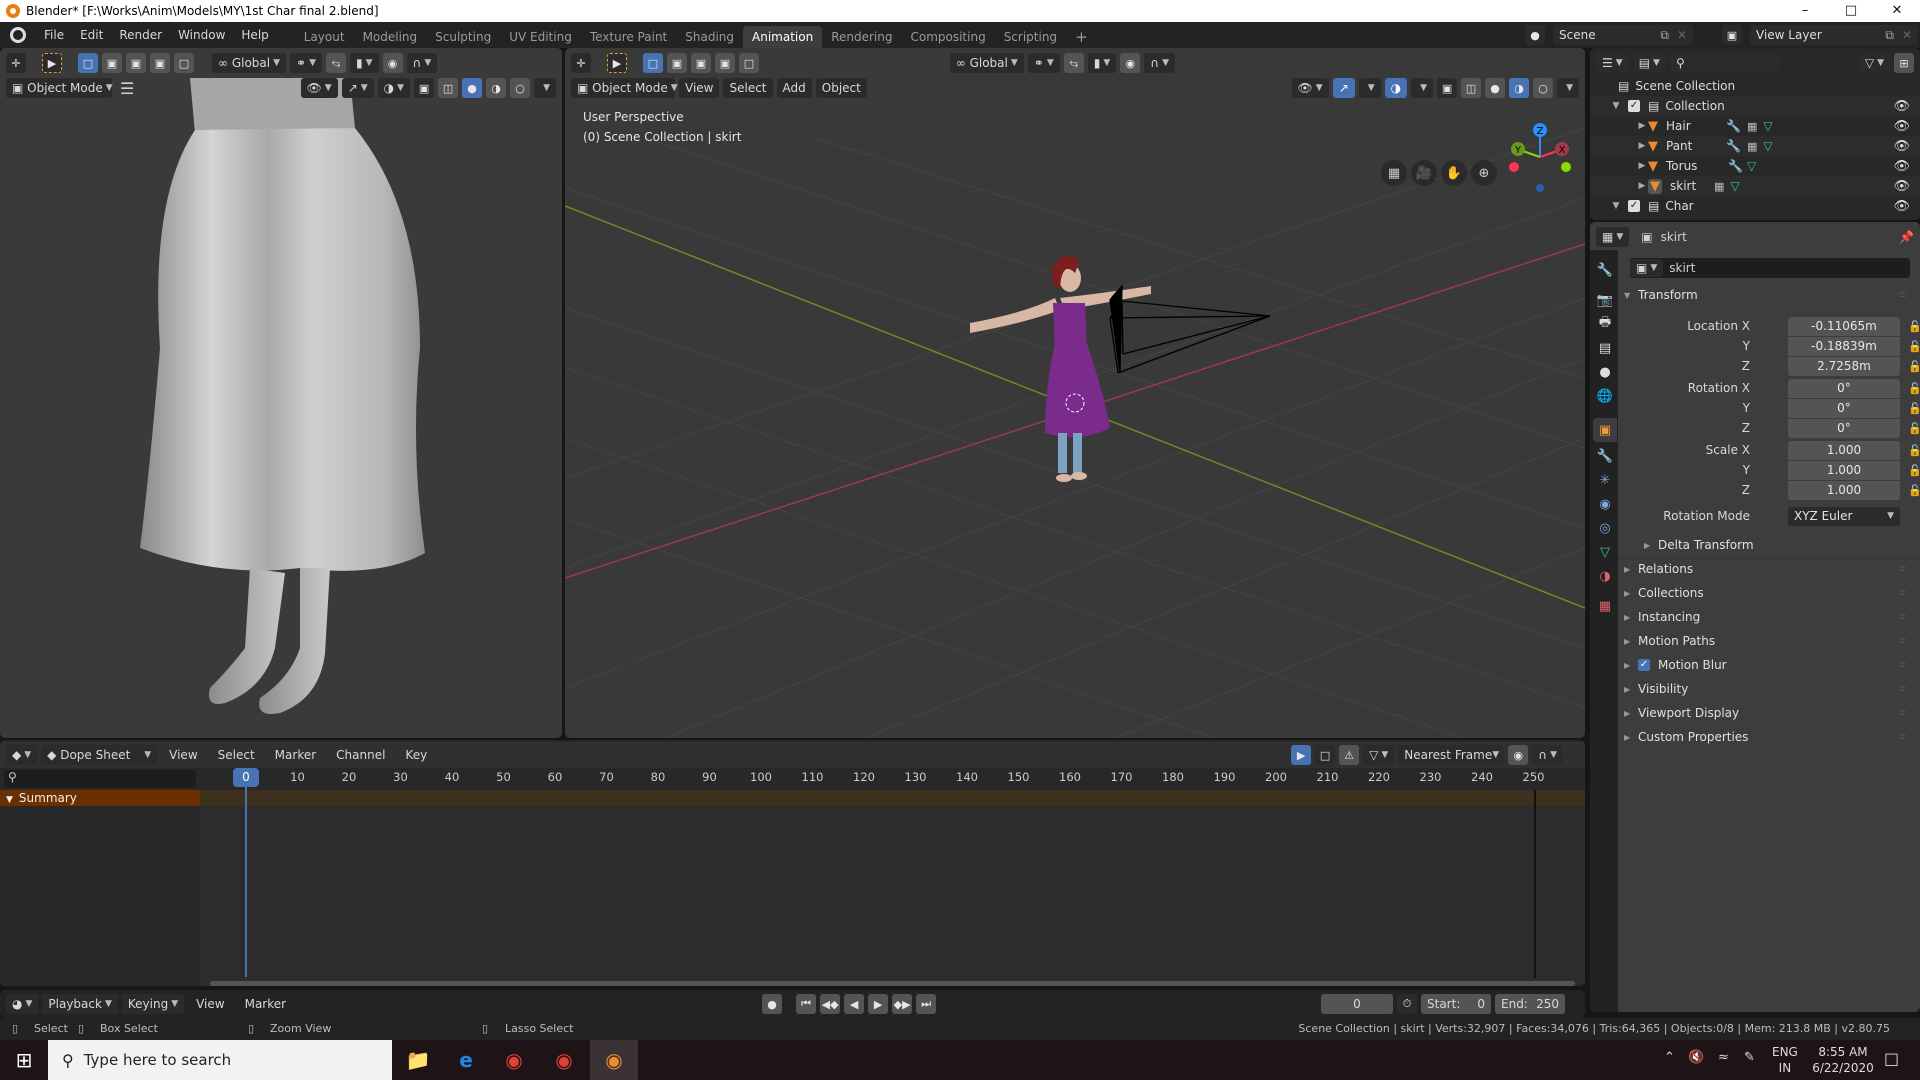  Describe the element at coordinates (1605, 456) in the screenshot. I see `tab-modifiers-icon: 🔧` at that location.